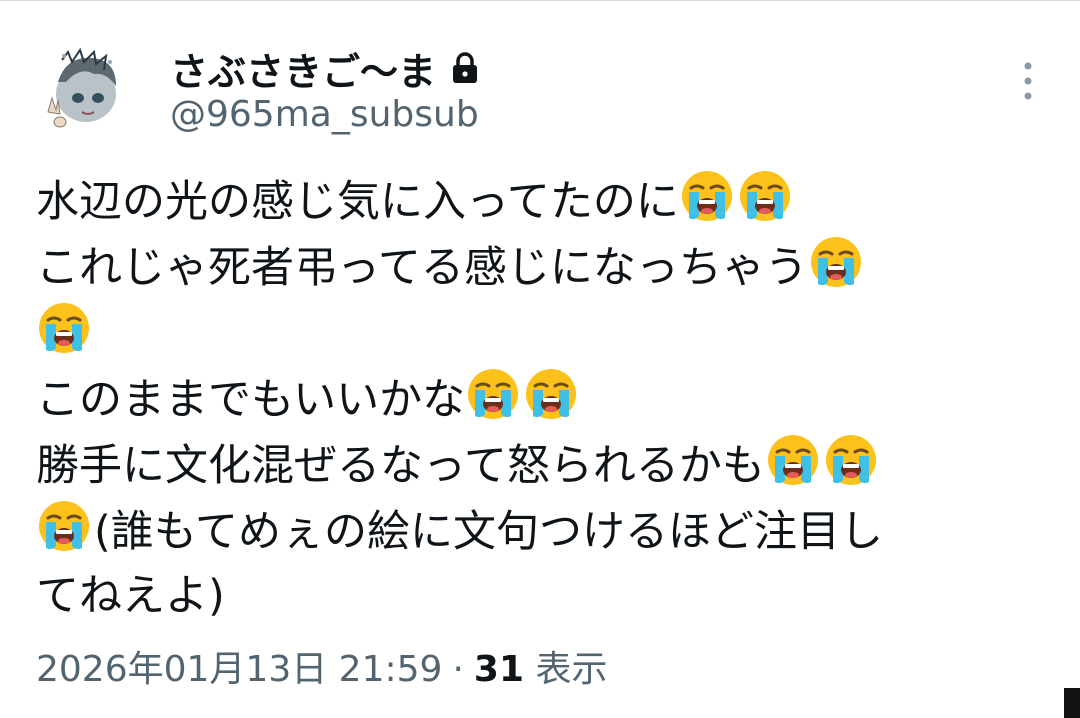 The image size is (1080, 718). I want to click on tweet-meta: 2026年01月13日 21:59 · 31 表示, so click(321, 666).